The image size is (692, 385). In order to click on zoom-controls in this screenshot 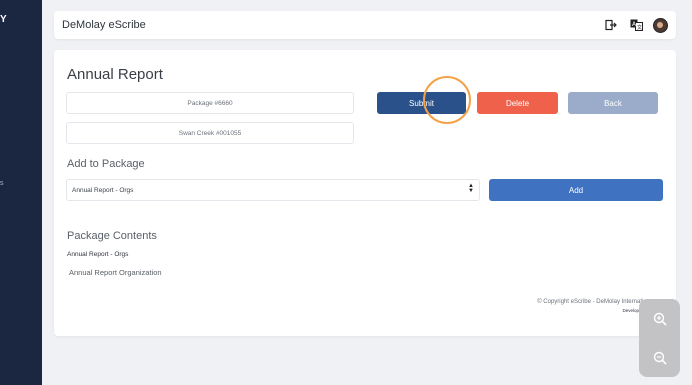, I will do `click(659, 338)`.